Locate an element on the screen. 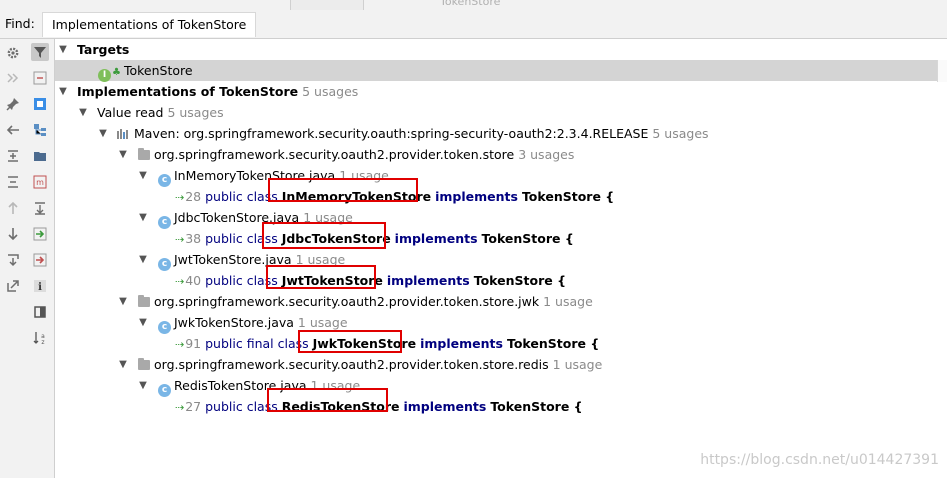  annotation-box-jdbc is located at coordinates (324, 235).